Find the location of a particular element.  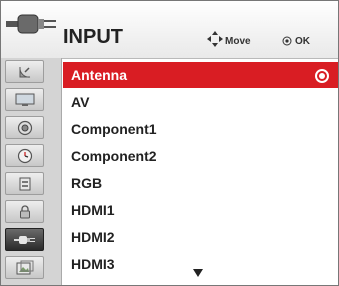

sidebar-item-usb is located at coordinates (24, 267).